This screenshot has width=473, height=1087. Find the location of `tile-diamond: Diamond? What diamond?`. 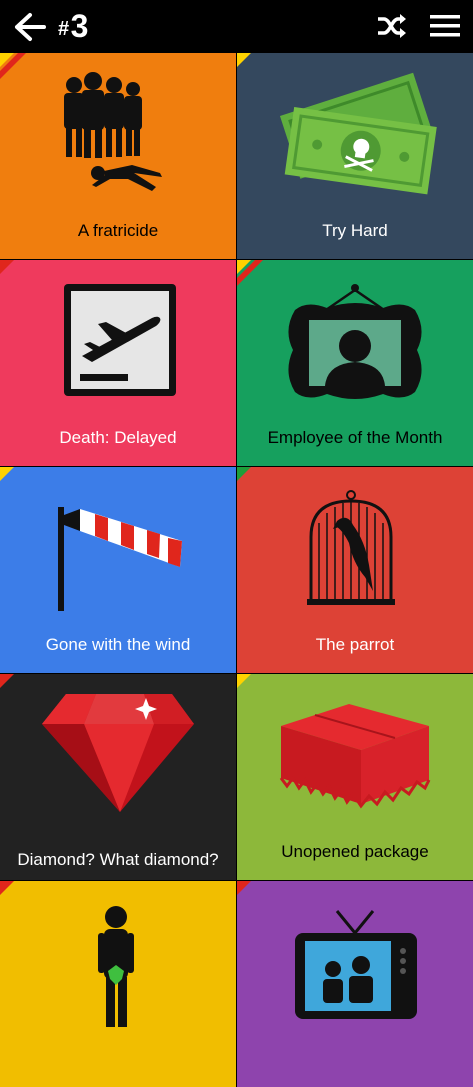

tile-diamond: Diamond? What diamond? is located at coordinates (118, 777).